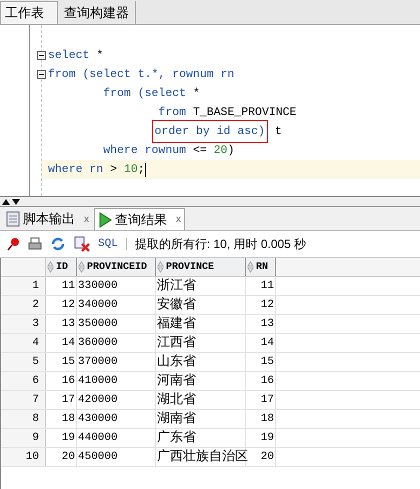 The height and width of the screenshot is (489, 420). I want to click on row-number: 6, so click(23, 381).